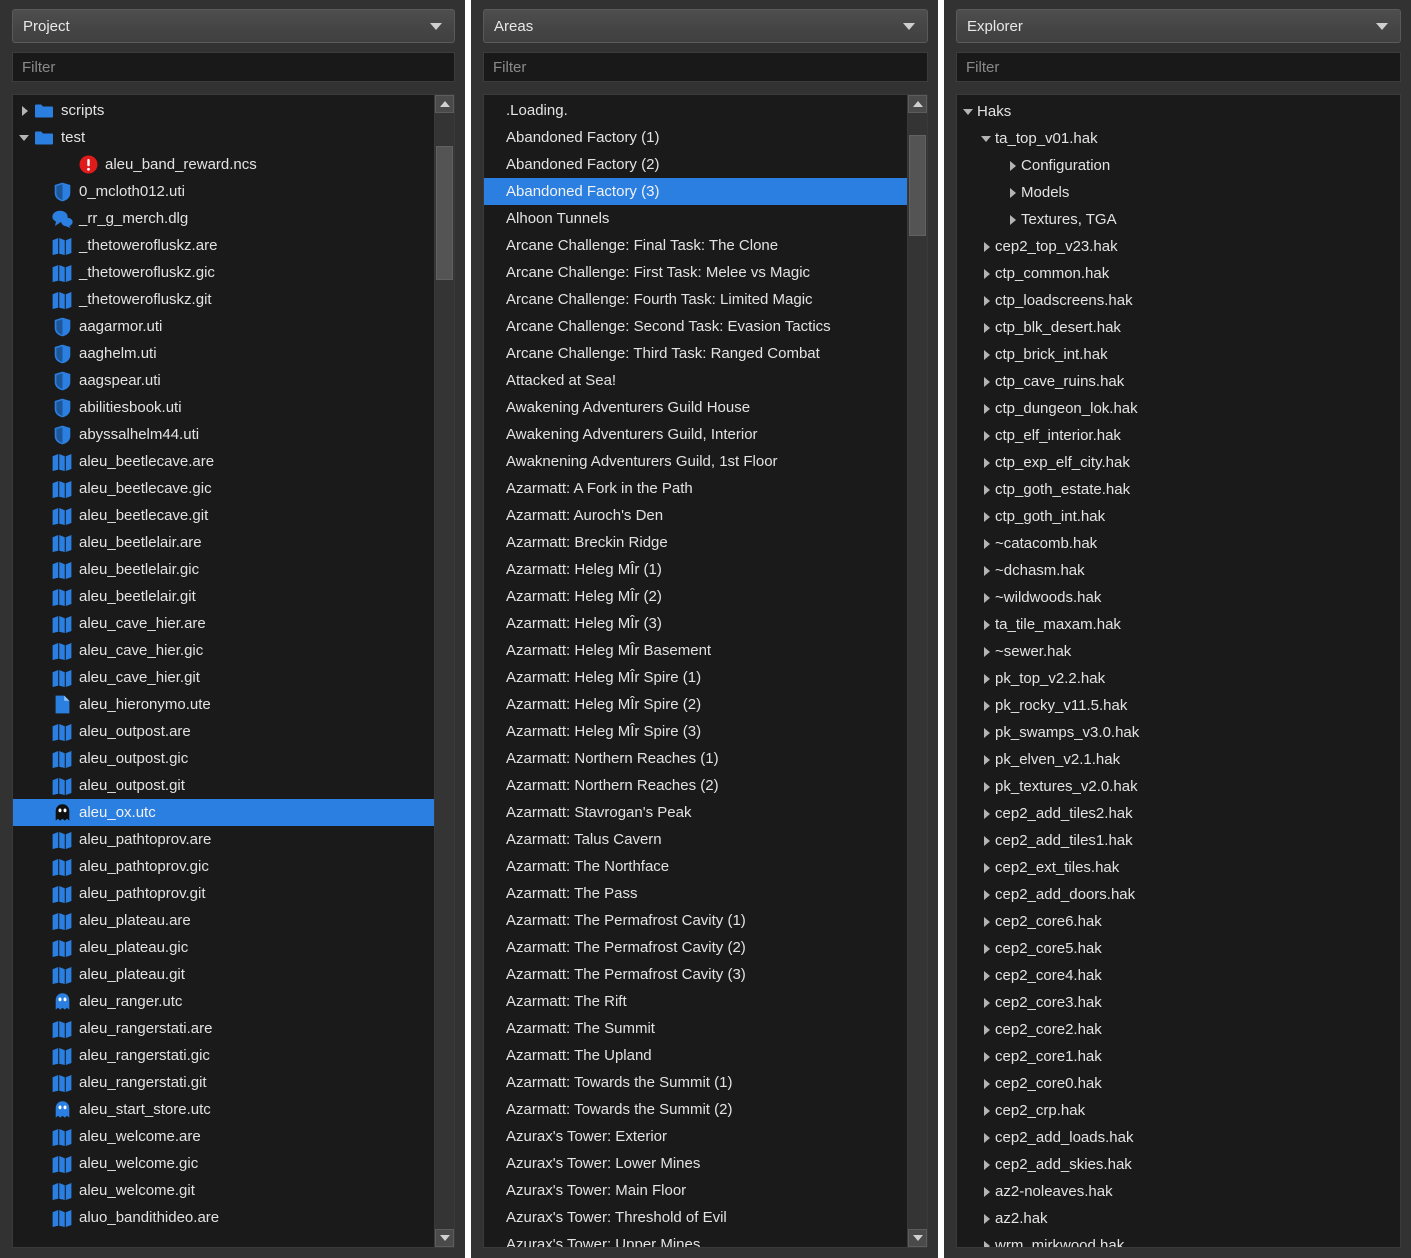  I want to click on tree-row: _thetowerofluskz.gic, so click(223, 272).